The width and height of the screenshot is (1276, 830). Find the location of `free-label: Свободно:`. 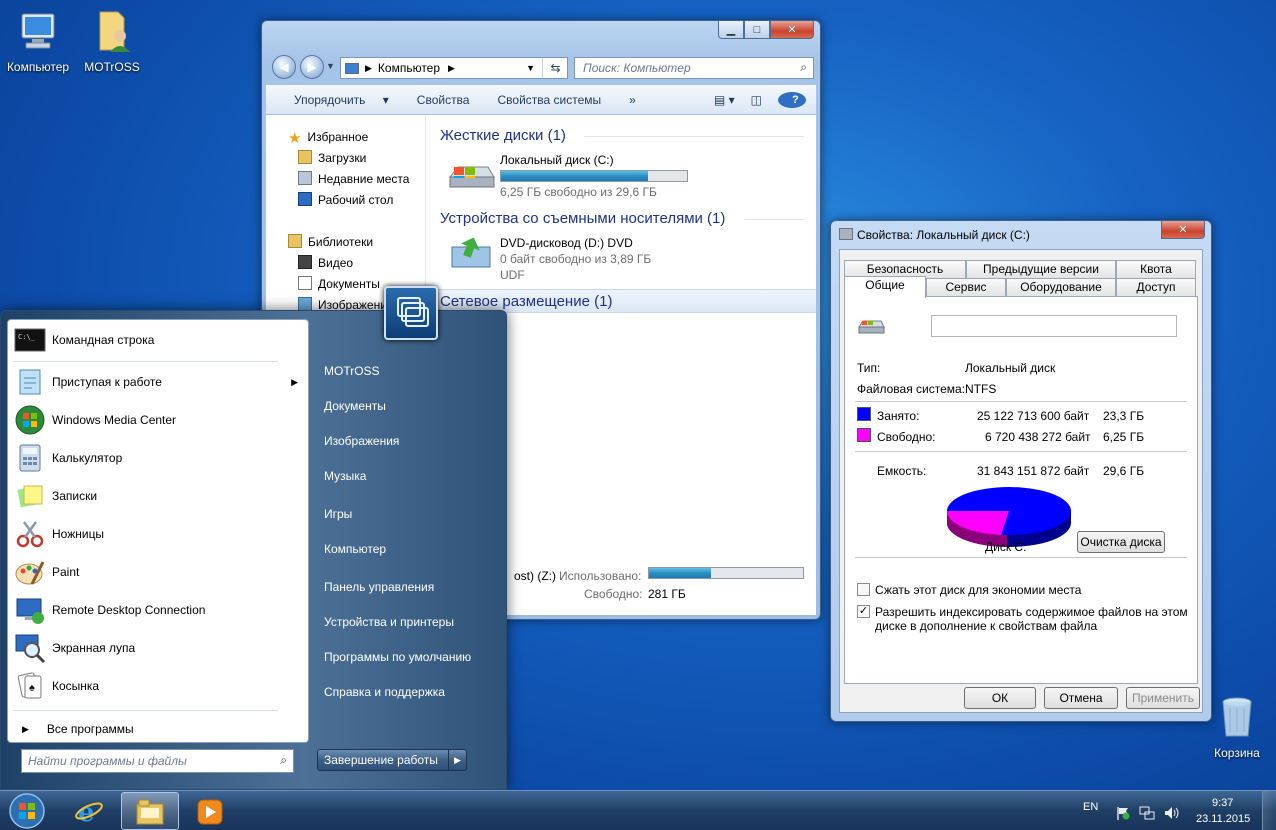

free-label: Свободно: is located at coordinates (906, 437).